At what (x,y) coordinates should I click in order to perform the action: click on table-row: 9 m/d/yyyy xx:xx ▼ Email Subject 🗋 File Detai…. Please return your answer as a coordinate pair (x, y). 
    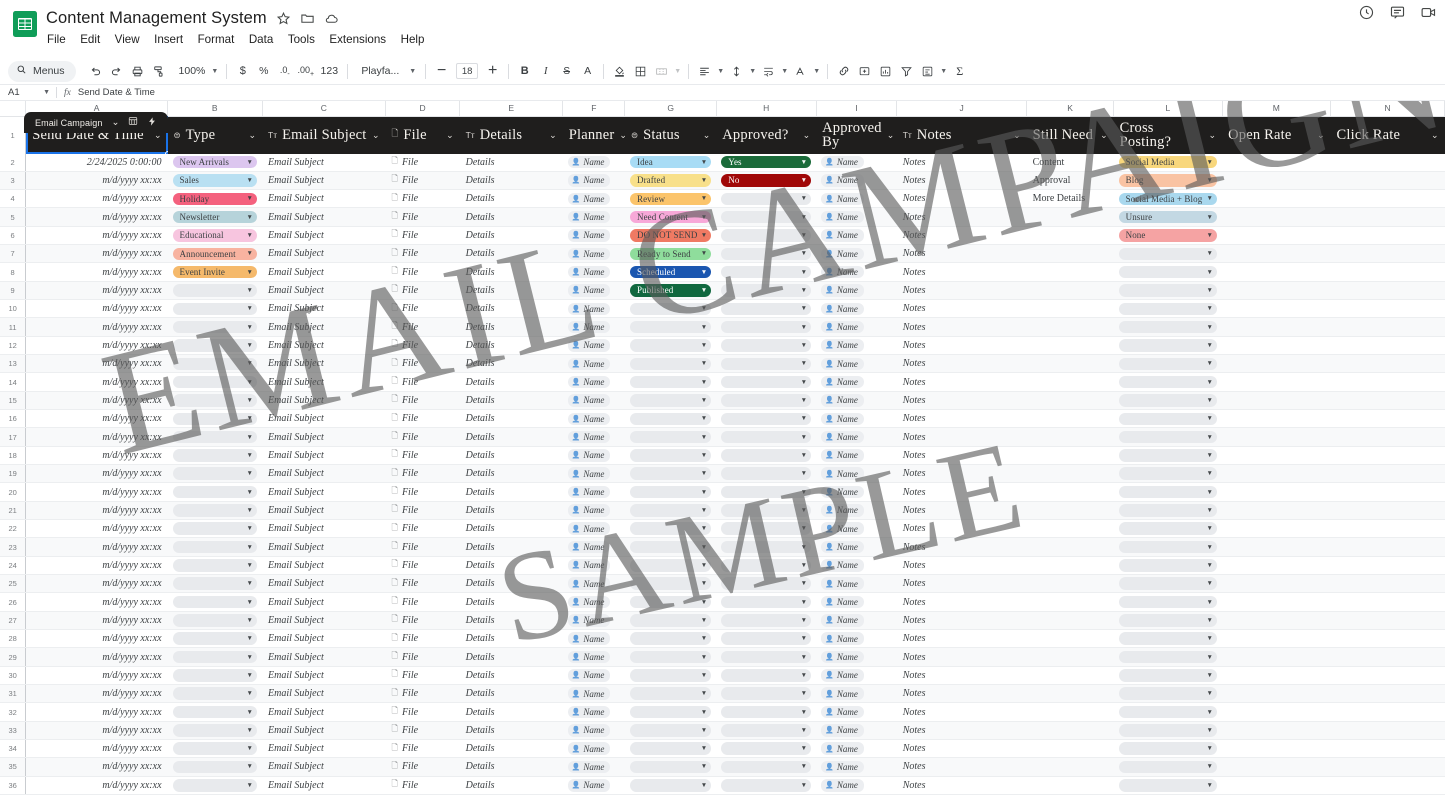
    Looking at the image, I should click on (722, 291).